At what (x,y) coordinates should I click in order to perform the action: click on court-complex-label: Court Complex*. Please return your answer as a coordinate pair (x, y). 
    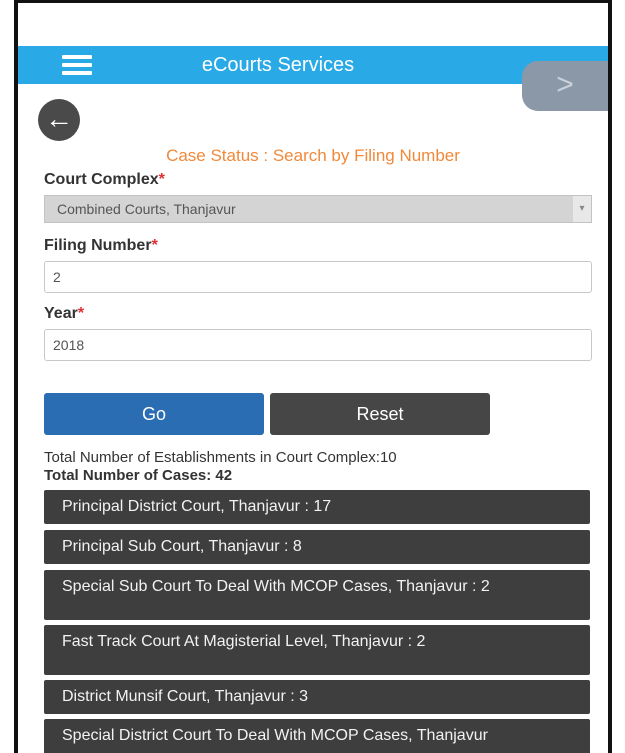
    Looking at the image, I should click on (104, 179).